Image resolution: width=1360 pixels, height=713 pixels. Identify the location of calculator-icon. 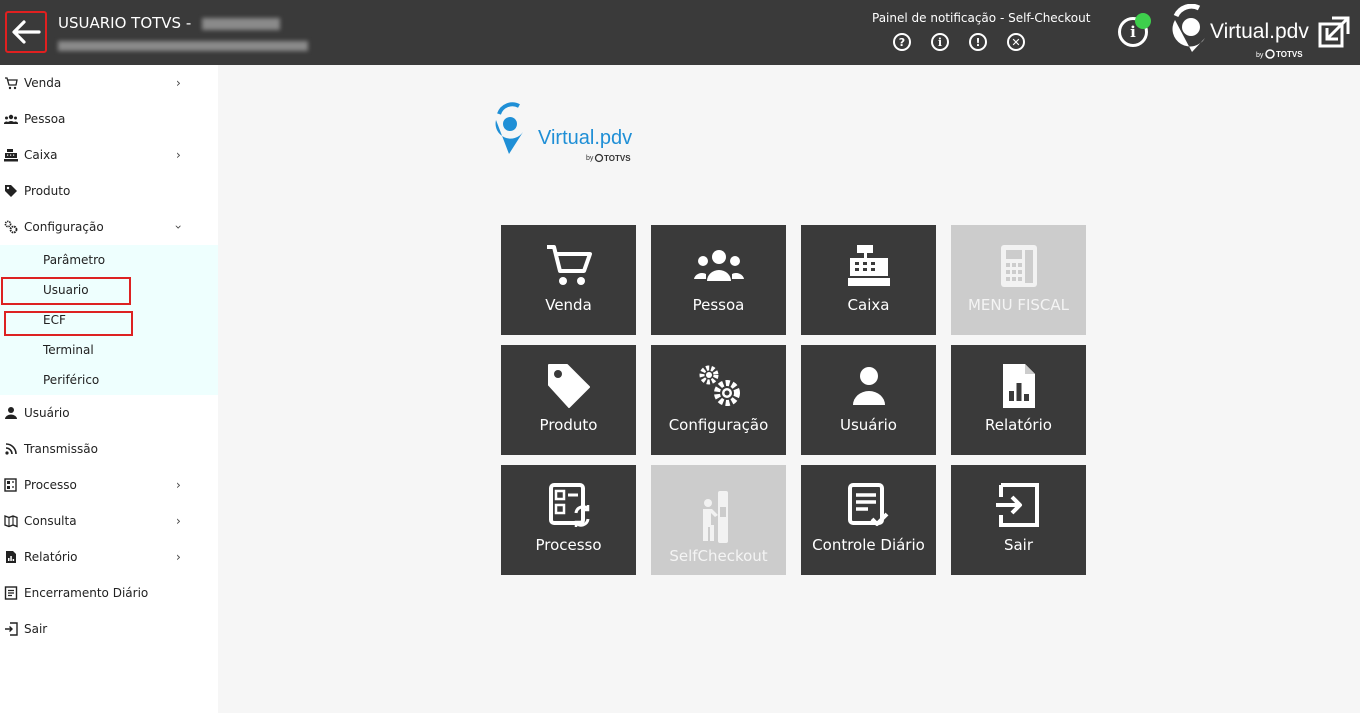
(1019, 266).